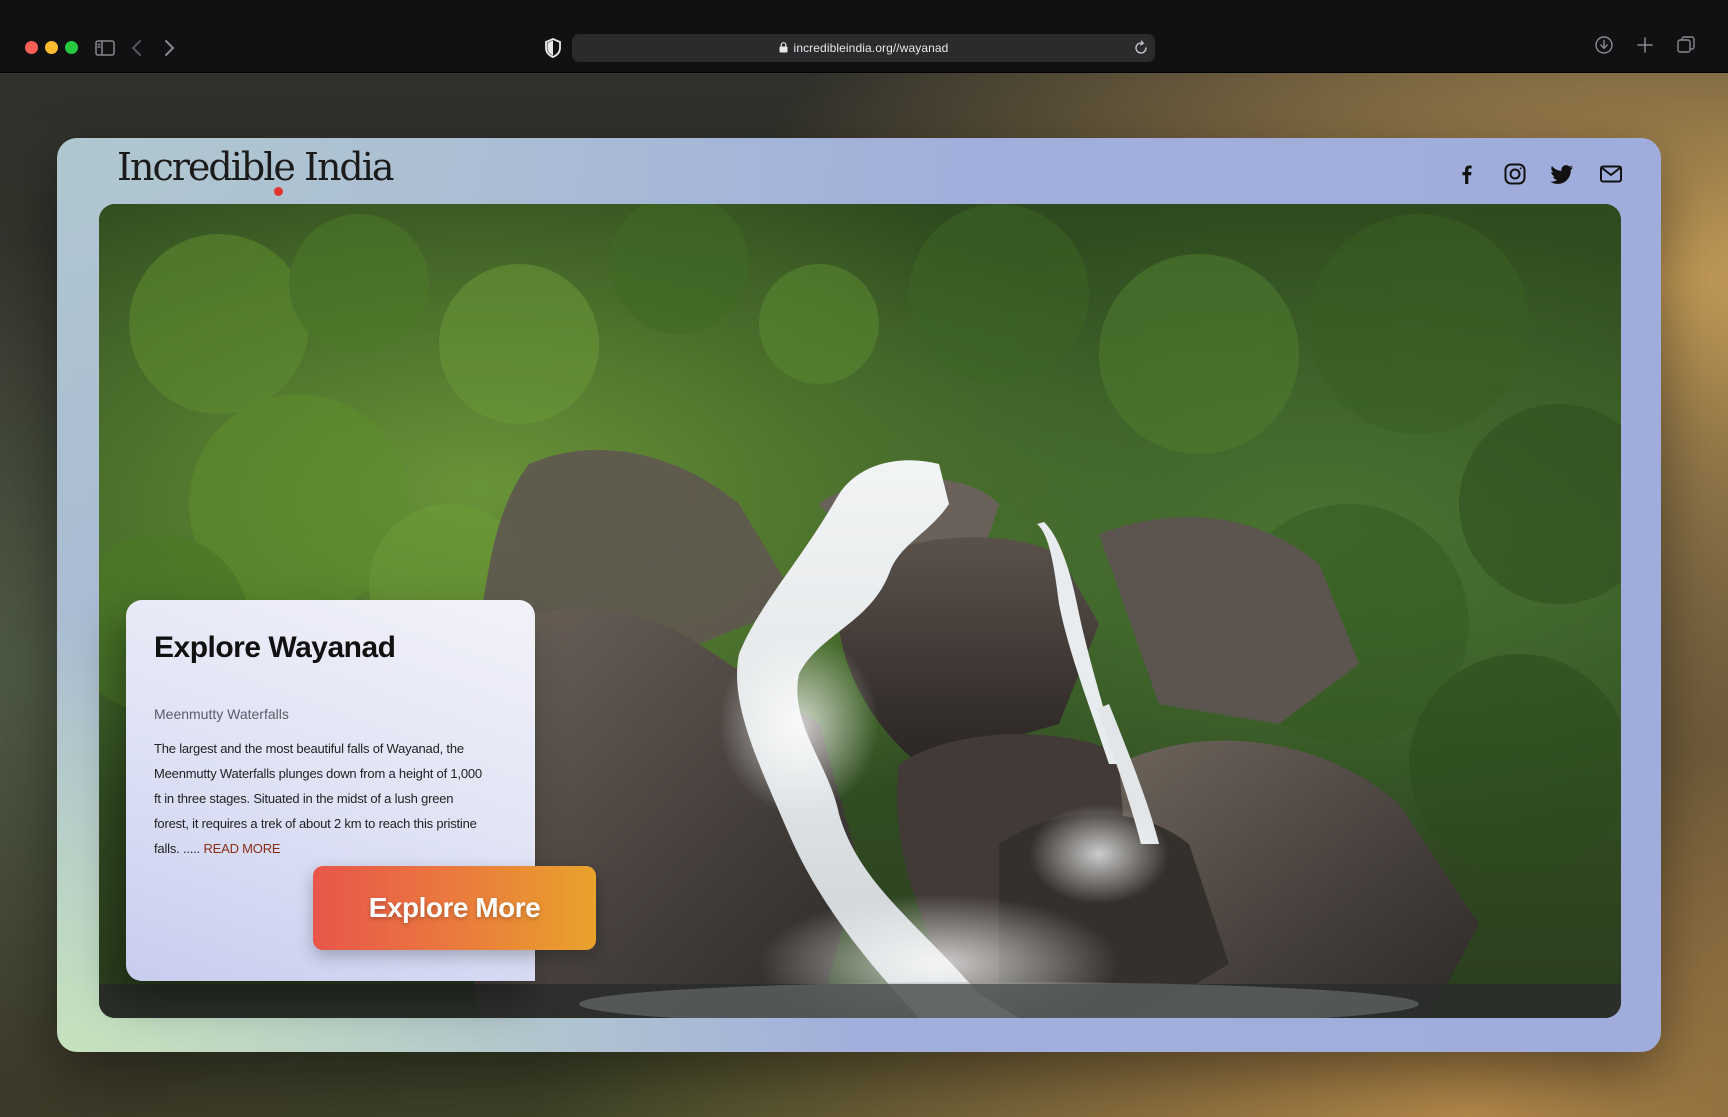 This screenshot has height=1117, width=1728. I want to click on address-bar: incredibleindia.org//wayanad, so click(863, 48).